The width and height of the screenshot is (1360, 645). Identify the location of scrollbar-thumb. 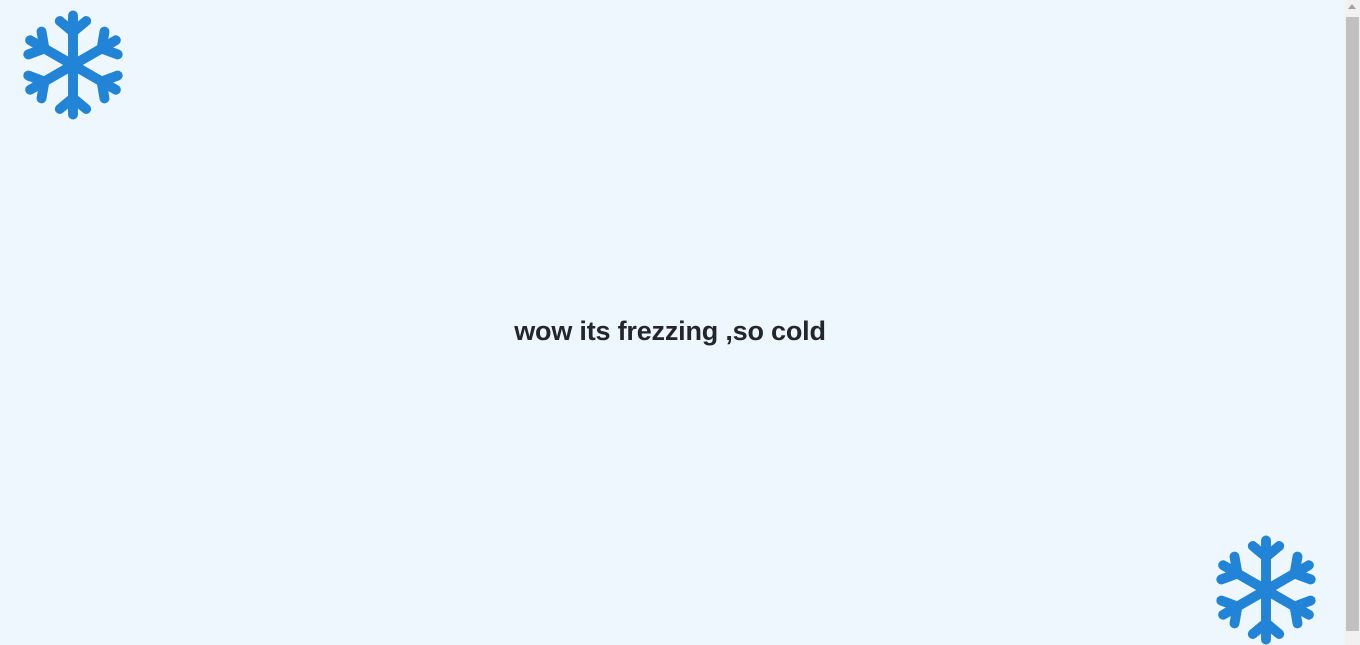
(1352, 324).